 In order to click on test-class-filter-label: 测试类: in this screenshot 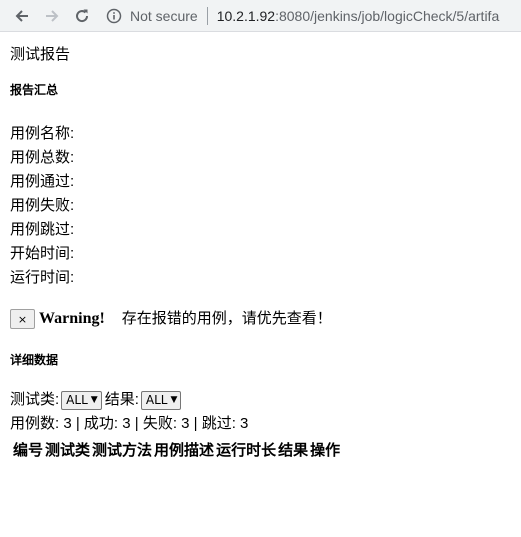, I will do `click(35, 399)`.